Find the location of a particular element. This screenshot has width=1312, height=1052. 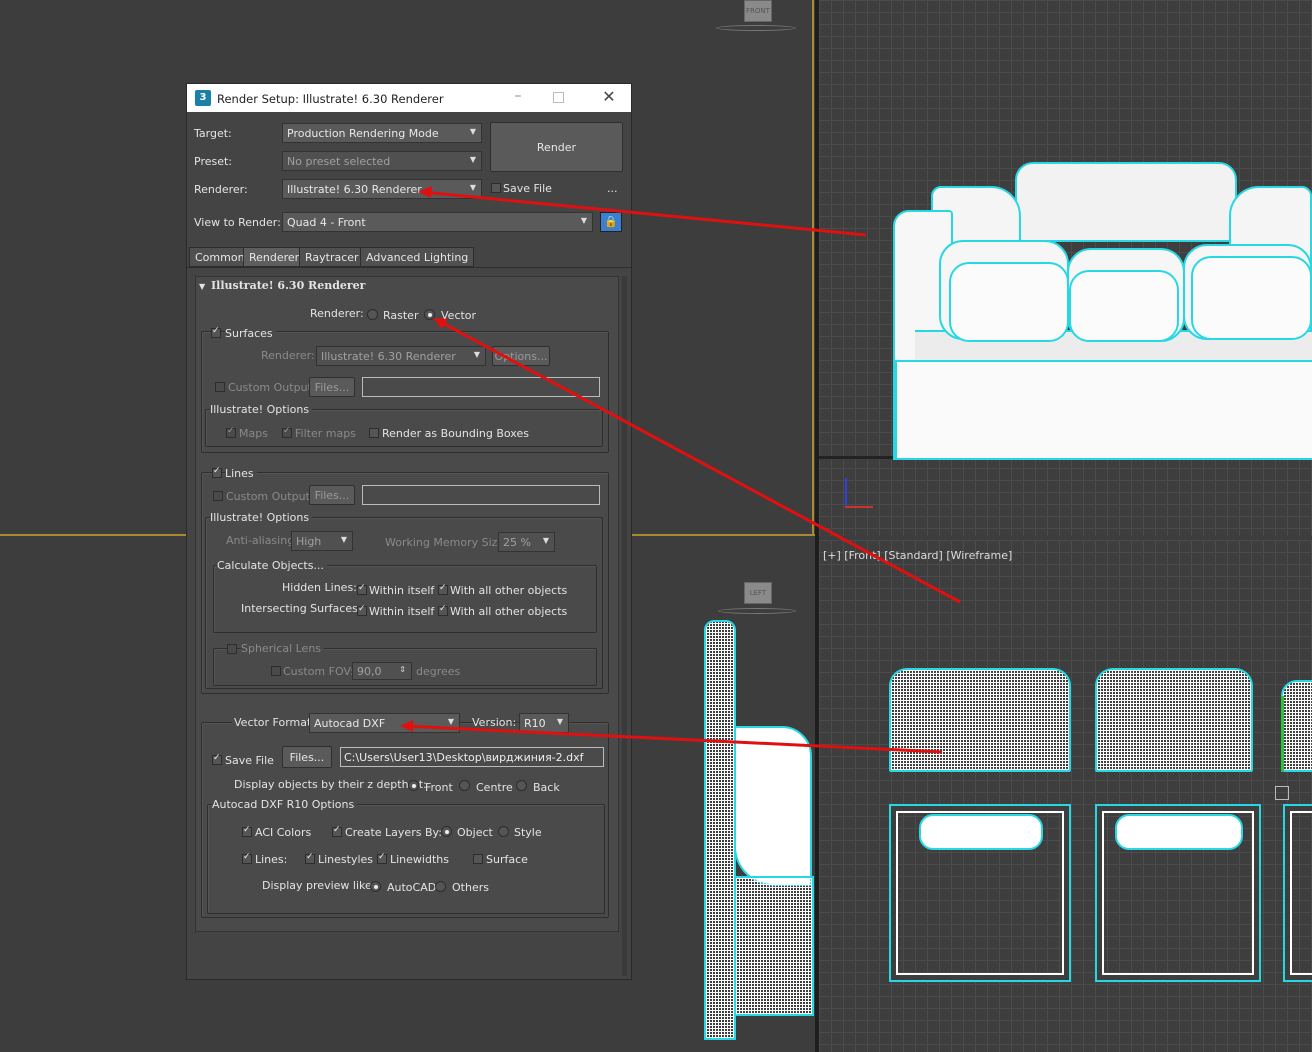

vector-save-file-checkbox is located at coordinates (217, 759).